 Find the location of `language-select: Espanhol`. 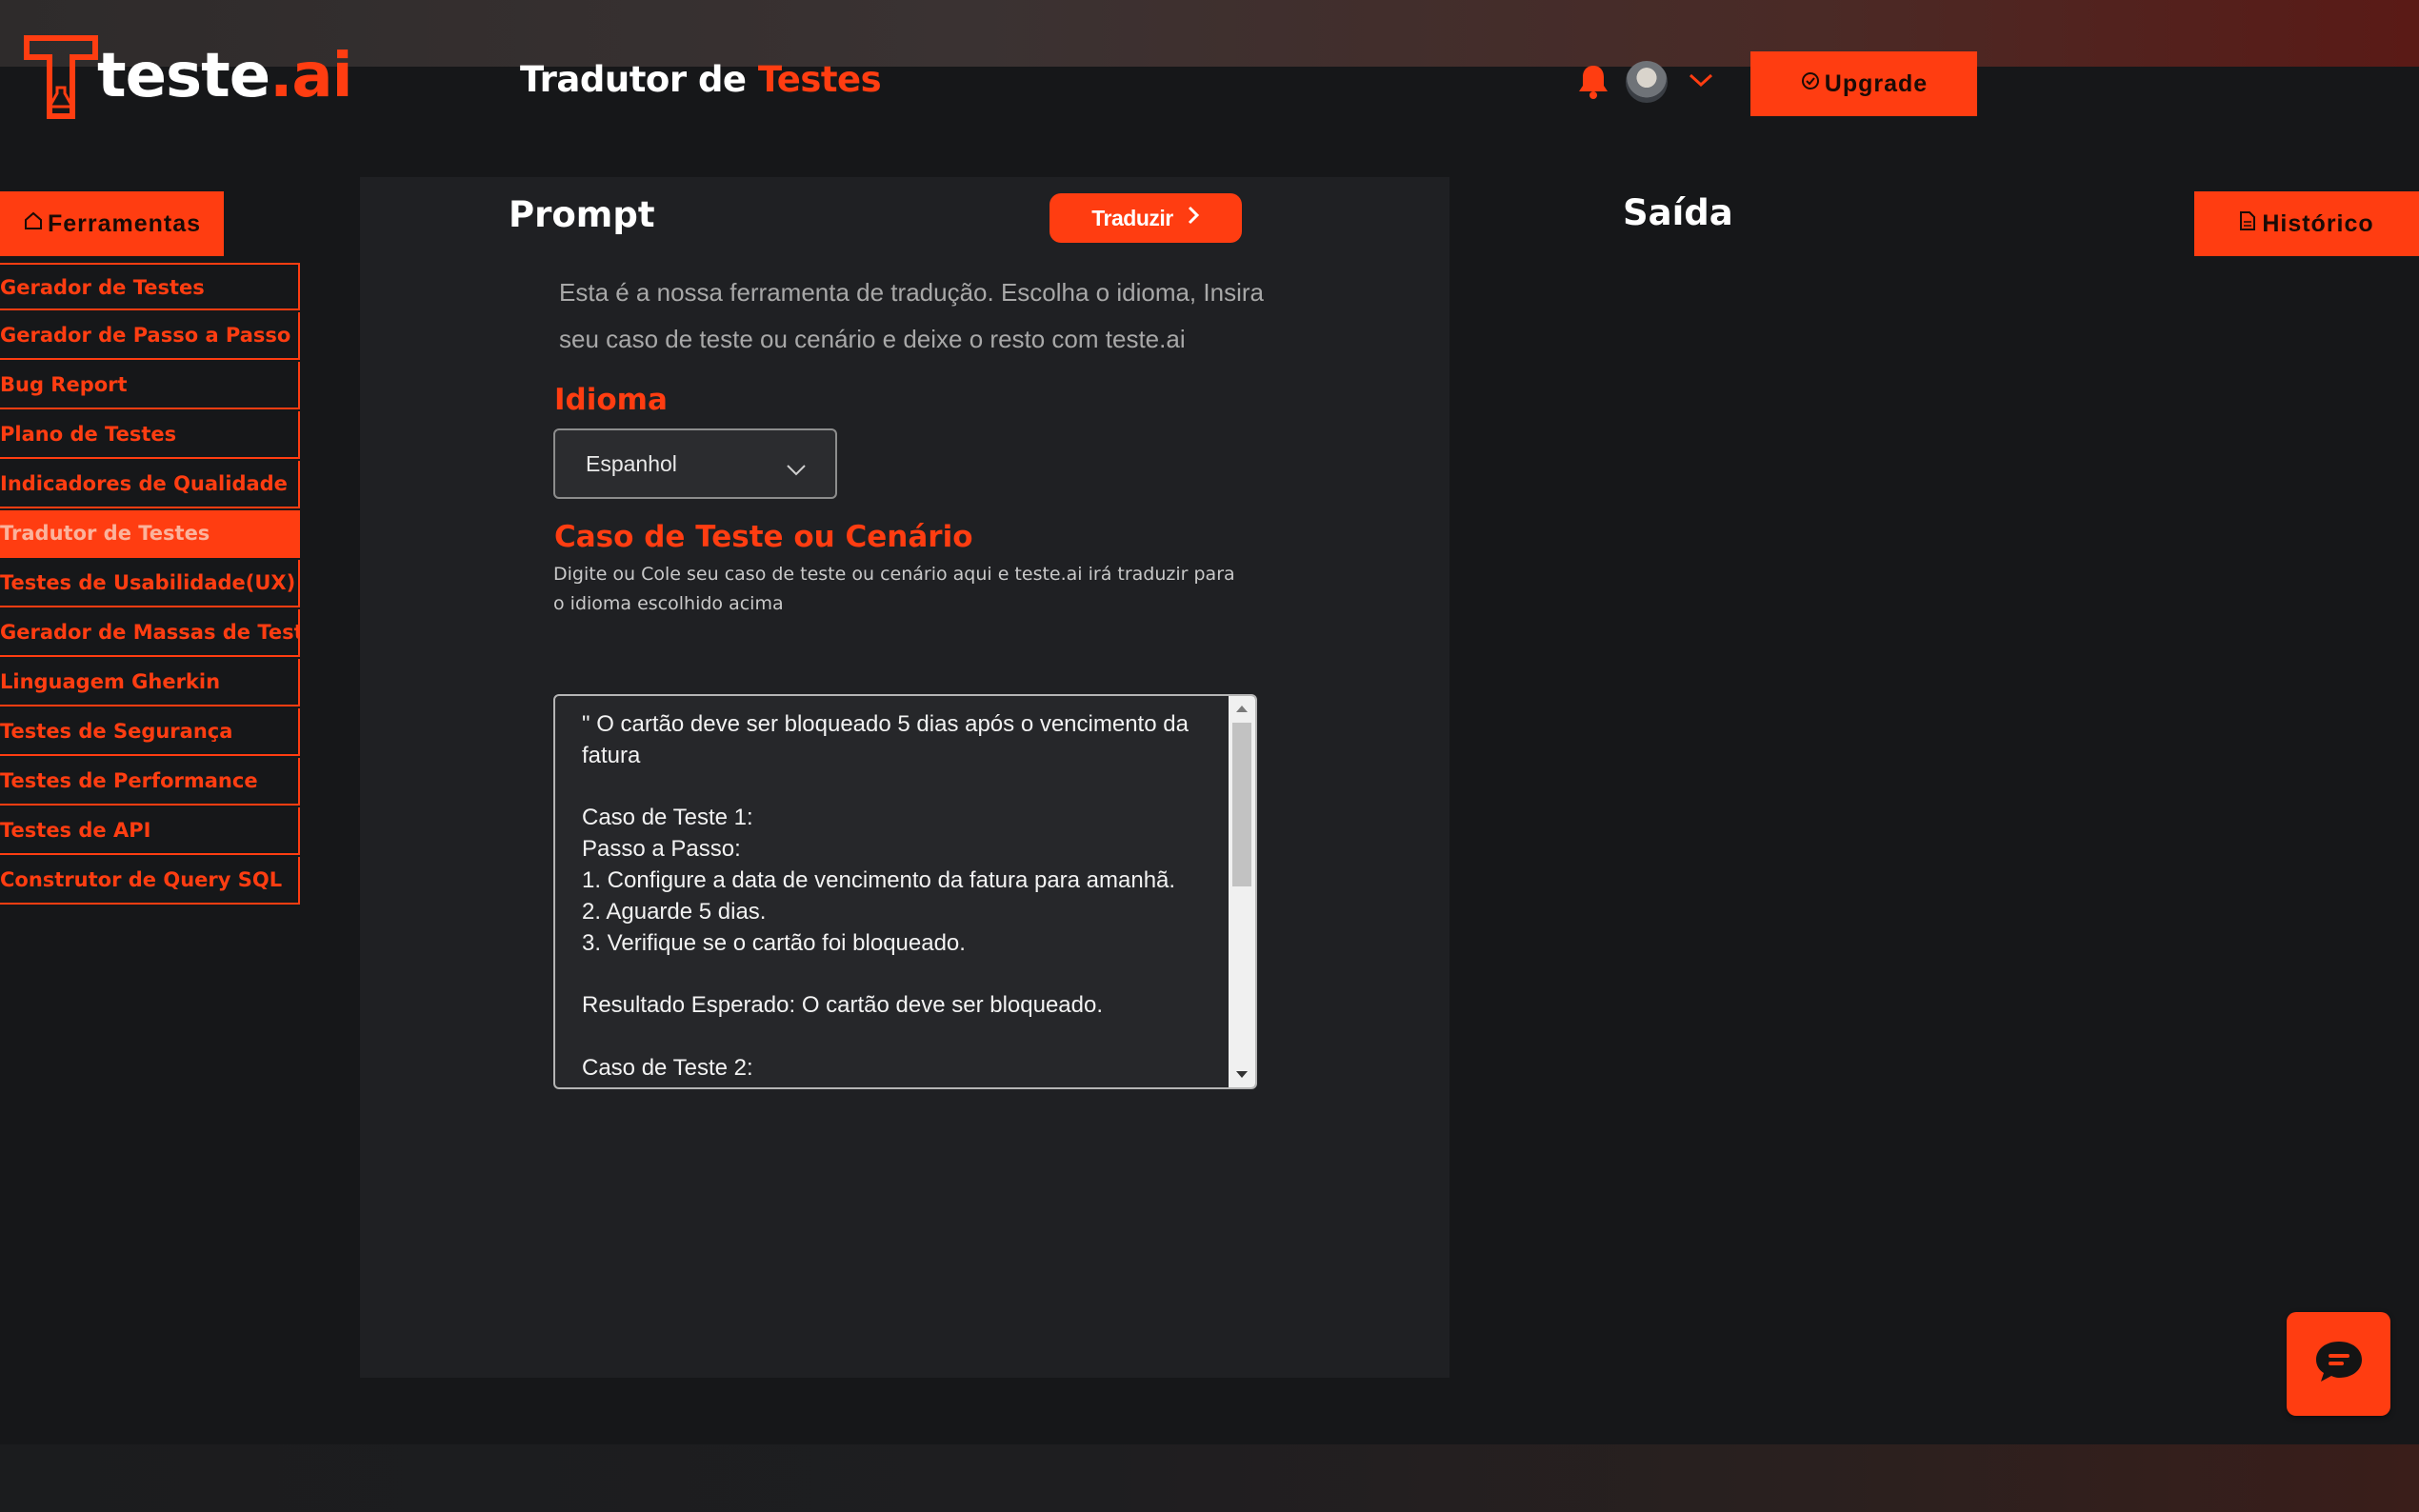

language-select: Espanhol is located at coordinates (695, 463).